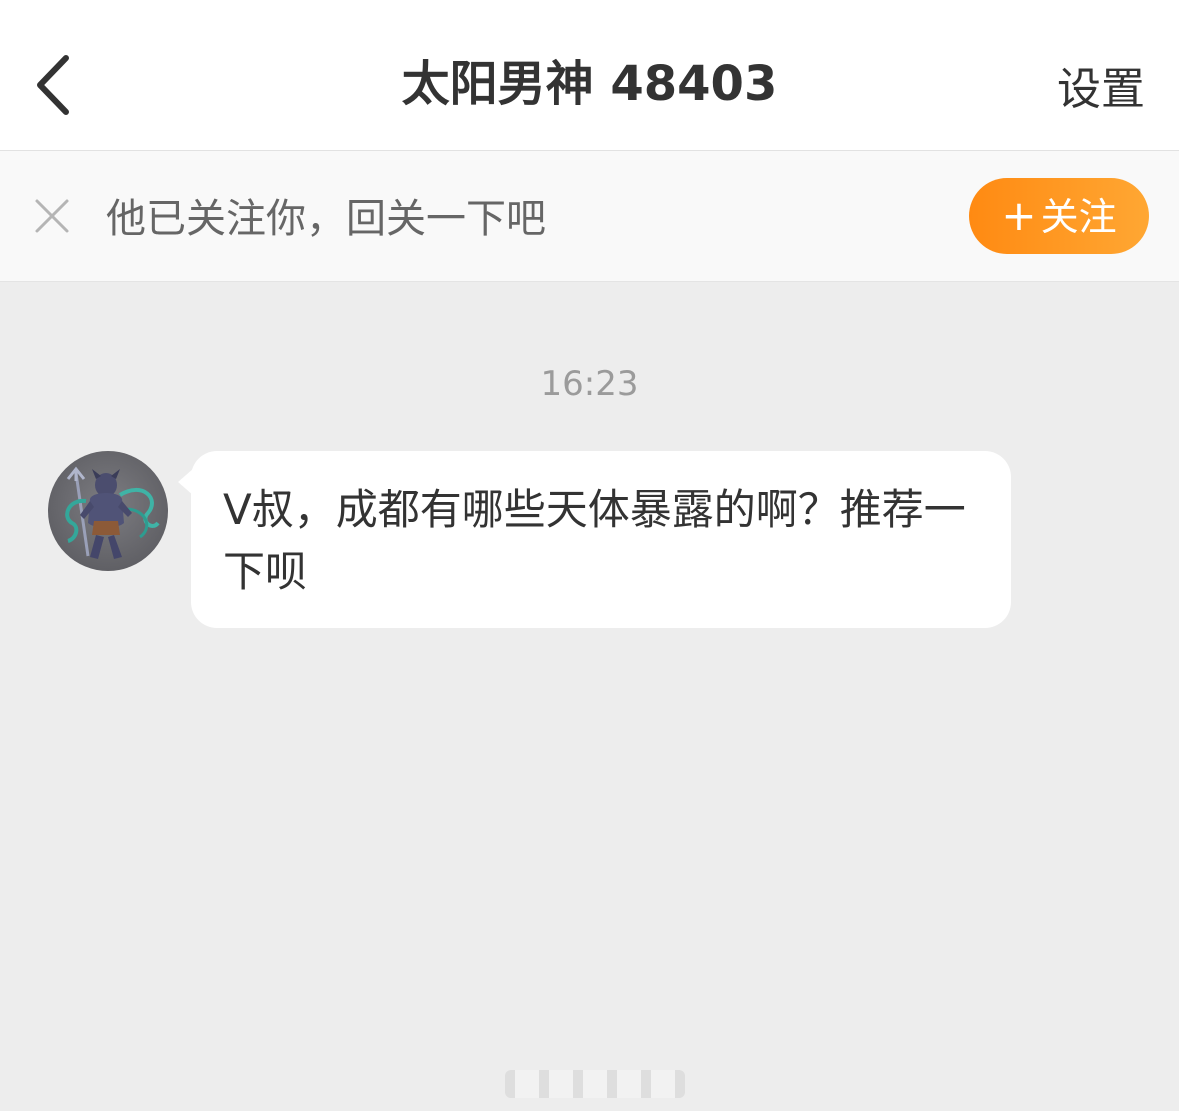 This screenshot has height=1111, width=1179. What do you see at coordinates (601, 539) in the screenshot?
I see `message-bubble: V叔，成都有哪些天体暴露的啊？推荐一下呗` at bounding box center [601, 539].